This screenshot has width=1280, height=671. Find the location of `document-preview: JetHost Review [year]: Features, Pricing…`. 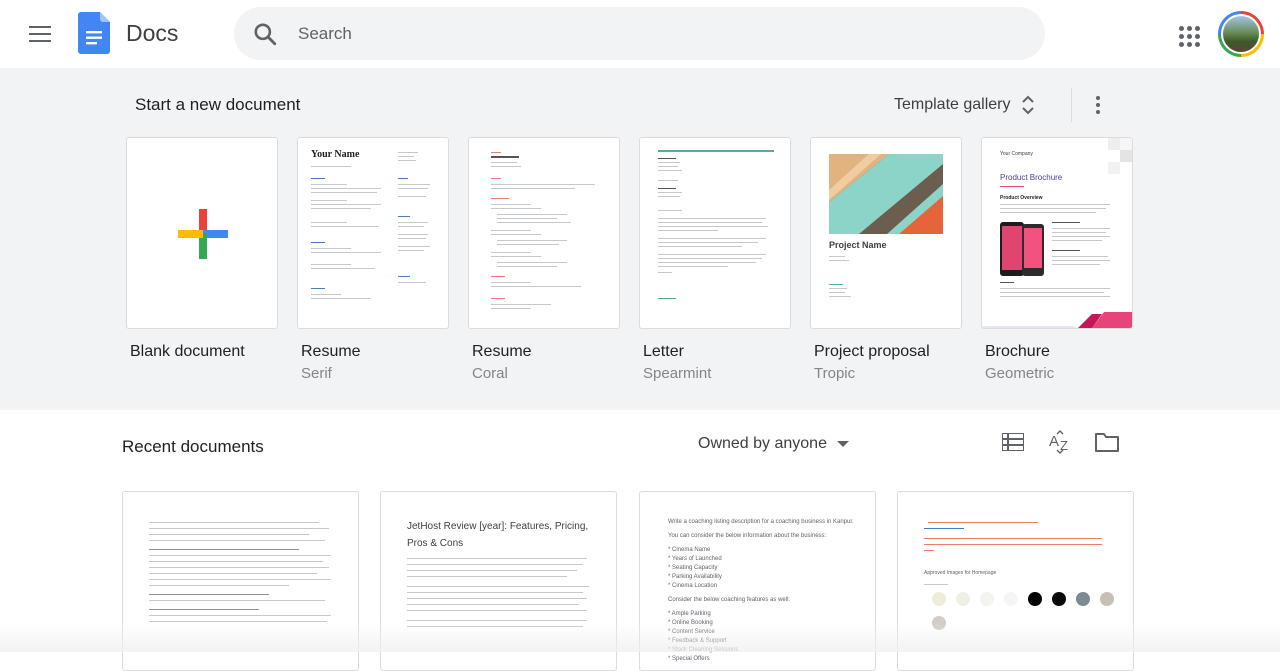

document-preview: JetHost Review [year]: Features, Pricing… is located at coordinates (501, 572).